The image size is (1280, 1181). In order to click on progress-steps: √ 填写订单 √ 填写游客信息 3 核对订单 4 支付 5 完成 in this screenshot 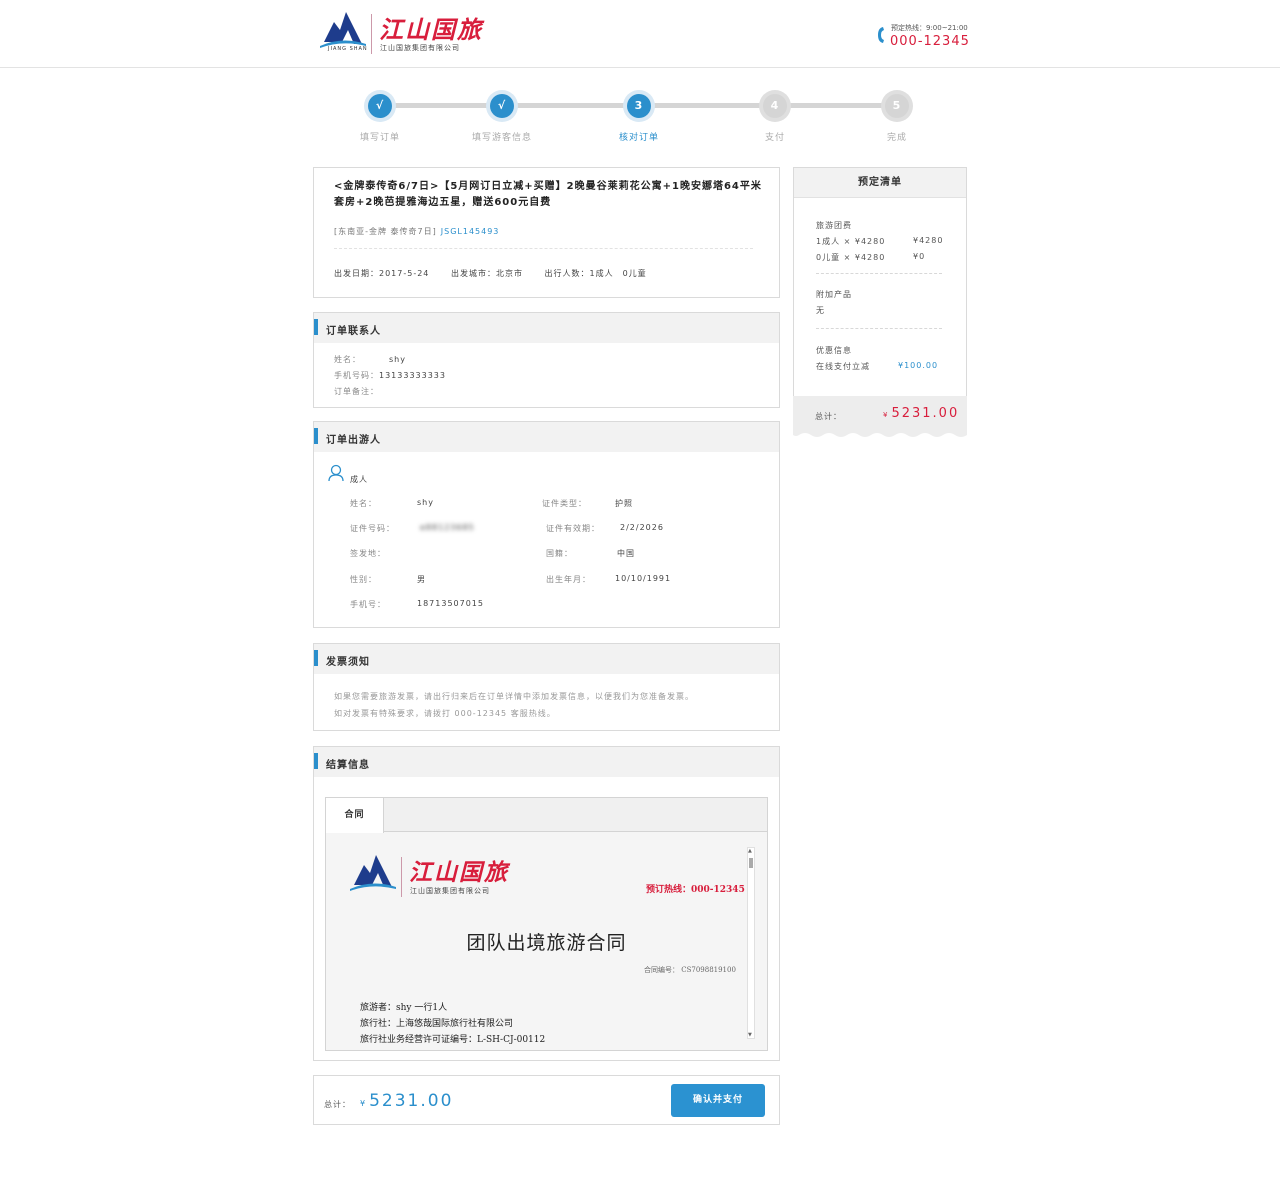, I will do `click(640, 120)`.